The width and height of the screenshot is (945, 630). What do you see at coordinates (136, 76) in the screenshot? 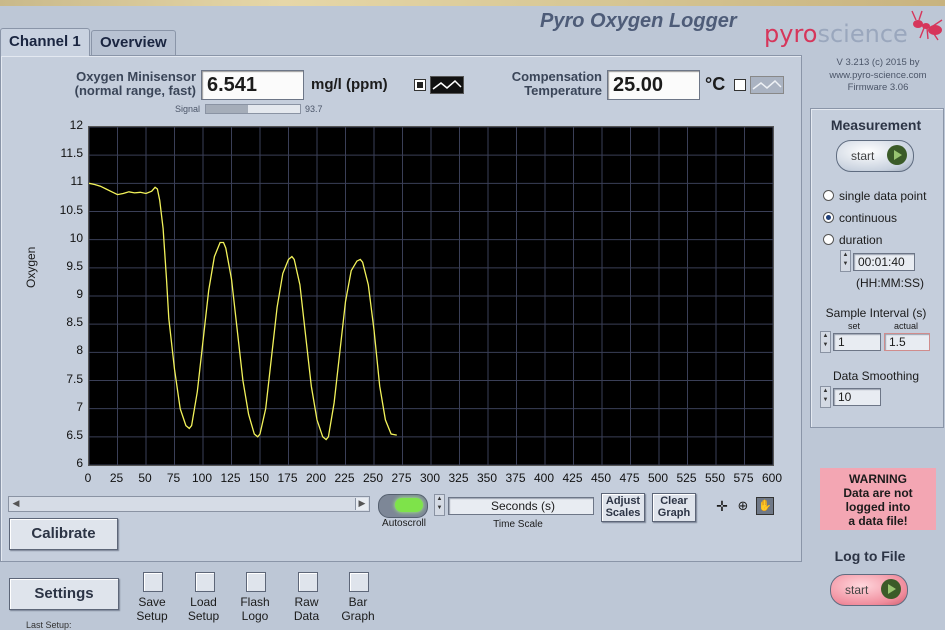
I see `sensor-label-line1: Oxygen Minisensor` at bounding box center [136, 76].